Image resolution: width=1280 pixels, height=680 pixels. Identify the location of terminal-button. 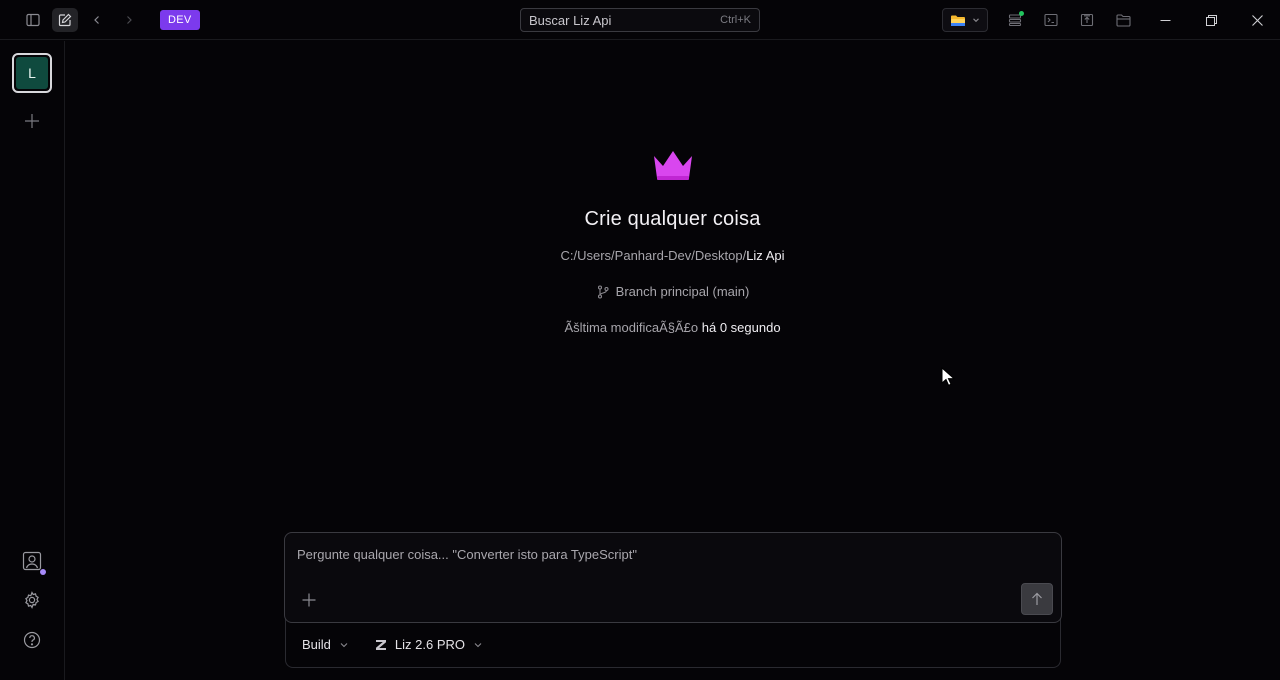
(1051, 20).